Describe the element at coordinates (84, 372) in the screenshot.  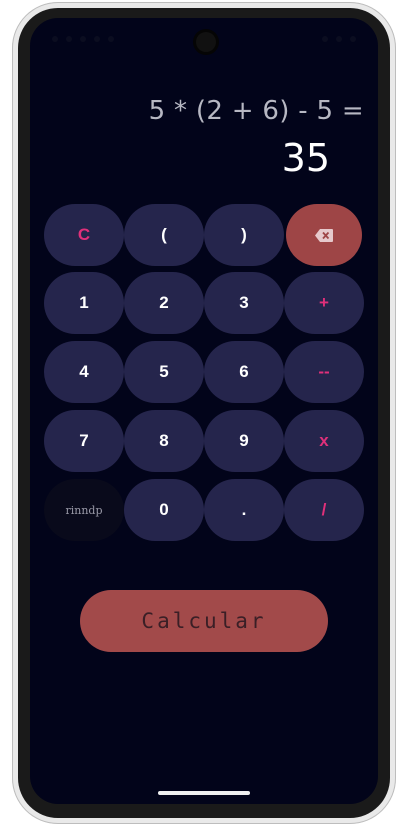
I see `digit-4-button: 4` at that location.